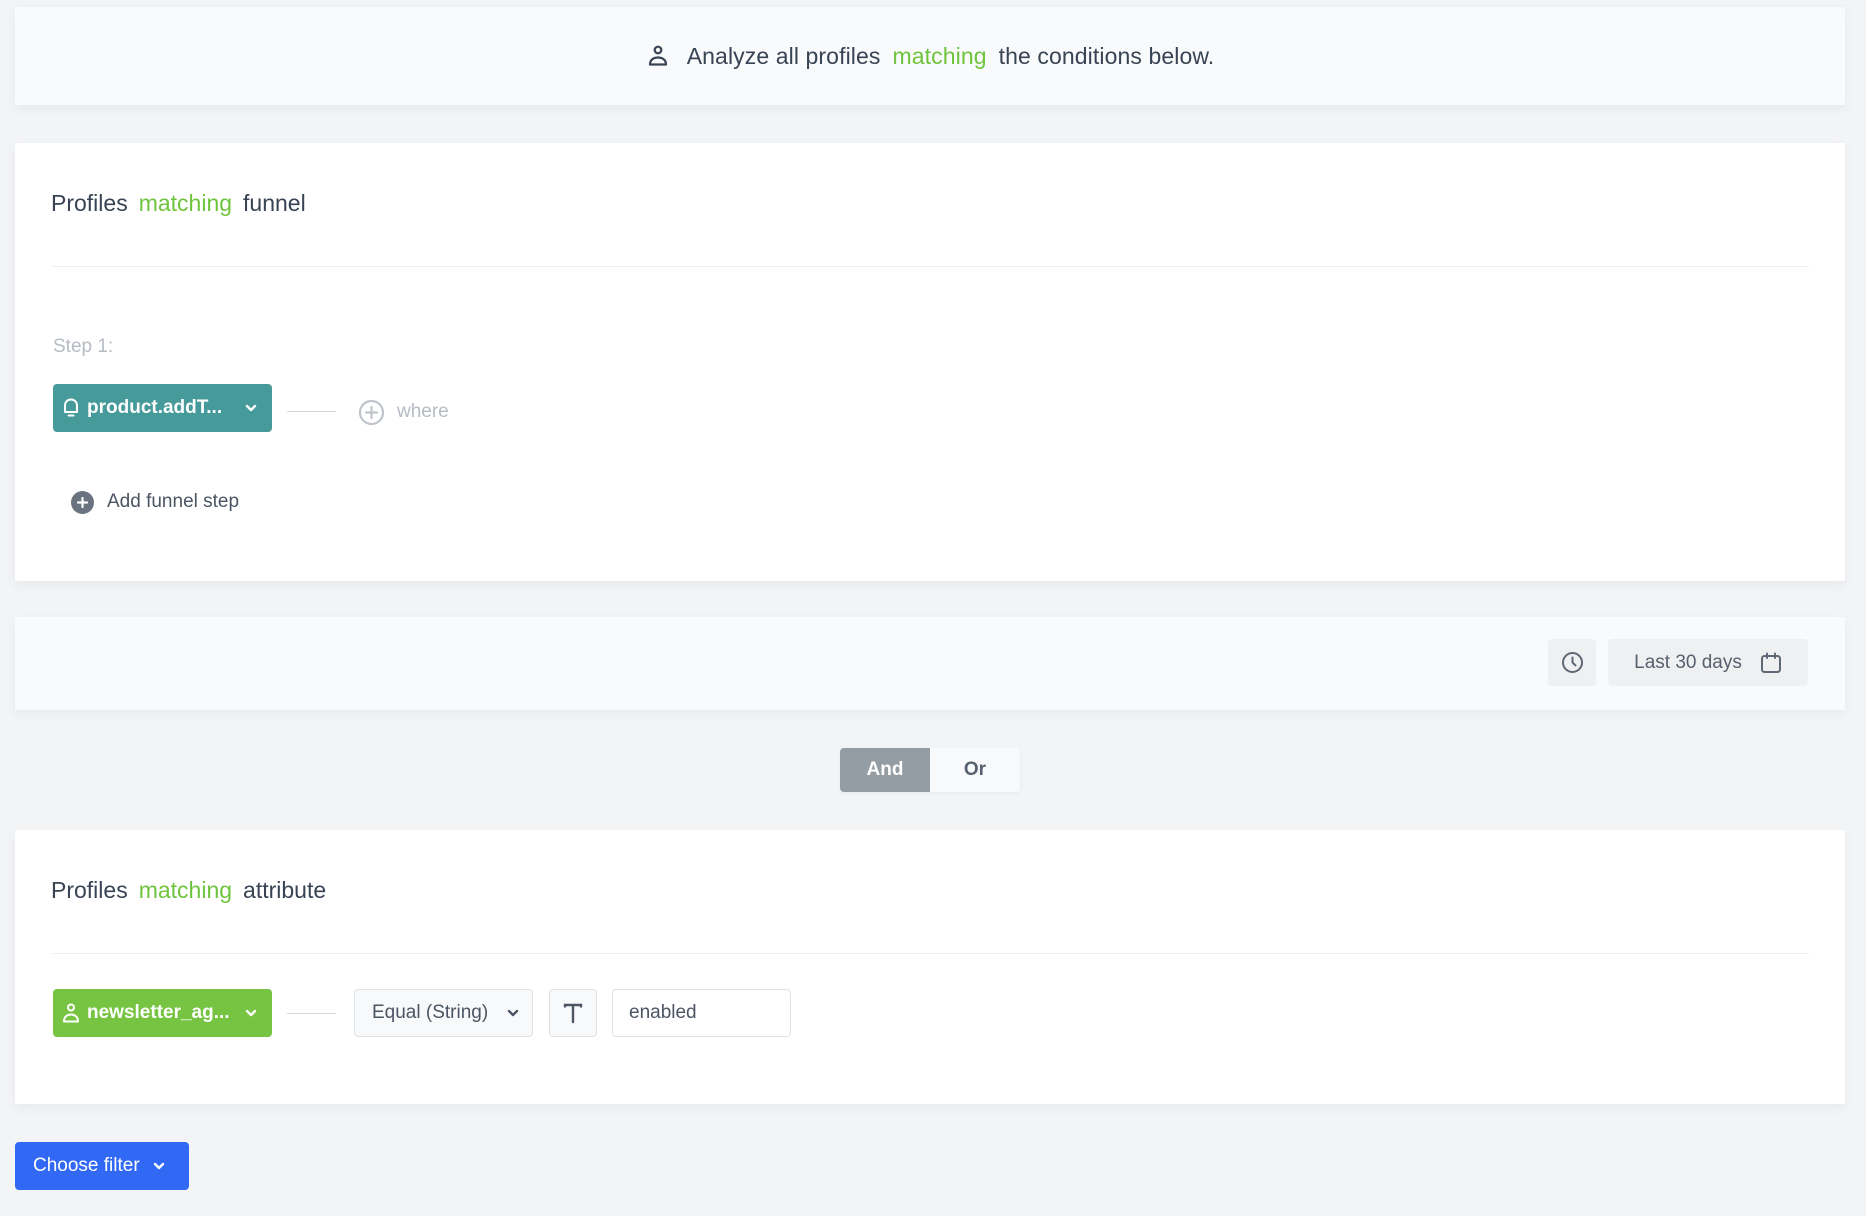  I want to click on value-type-button, so click(573, 1013).